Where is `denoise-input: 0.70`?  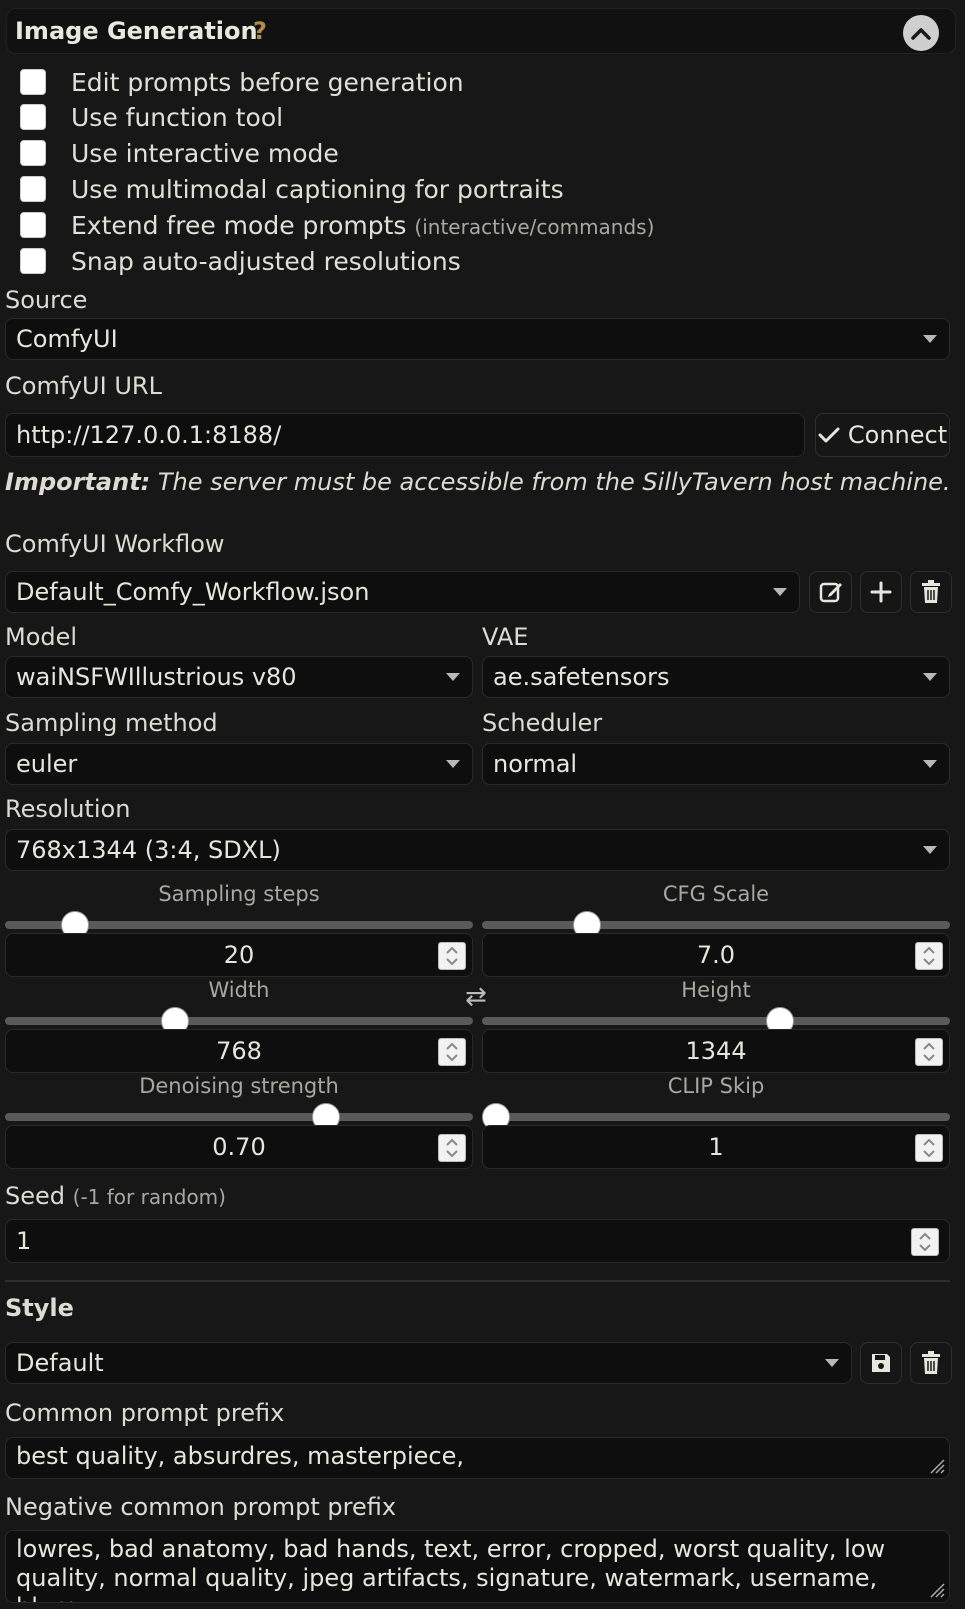
denoise-input: 0.70 is located at coordinates (239, 1147).